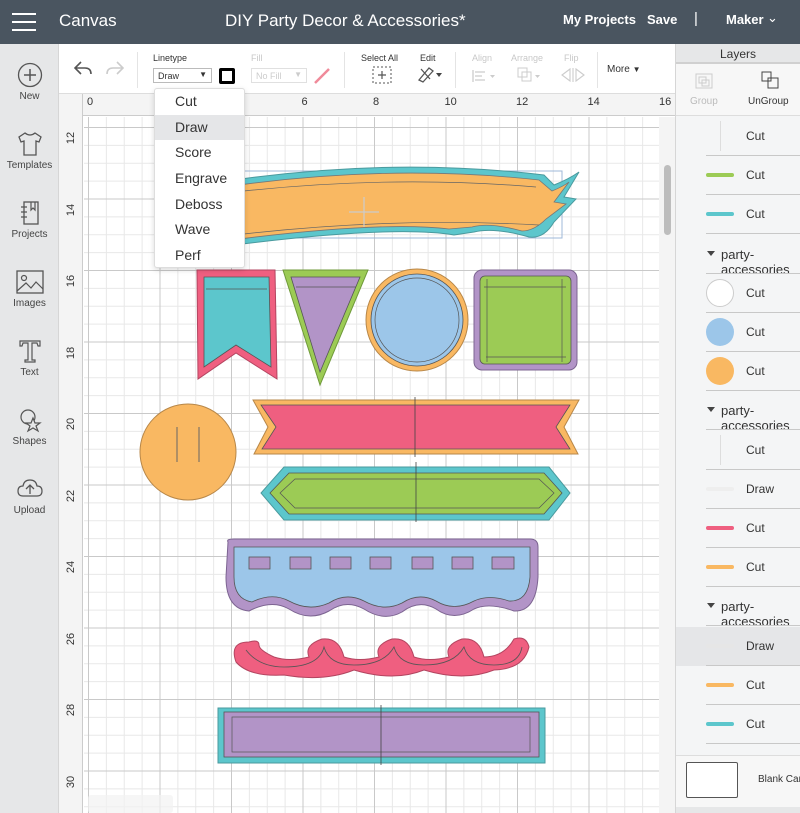  What do you see at coordinates (29, 358) in the screenshot?
I see `sidebar-item-text: Text` at bounding box center [29, 358].